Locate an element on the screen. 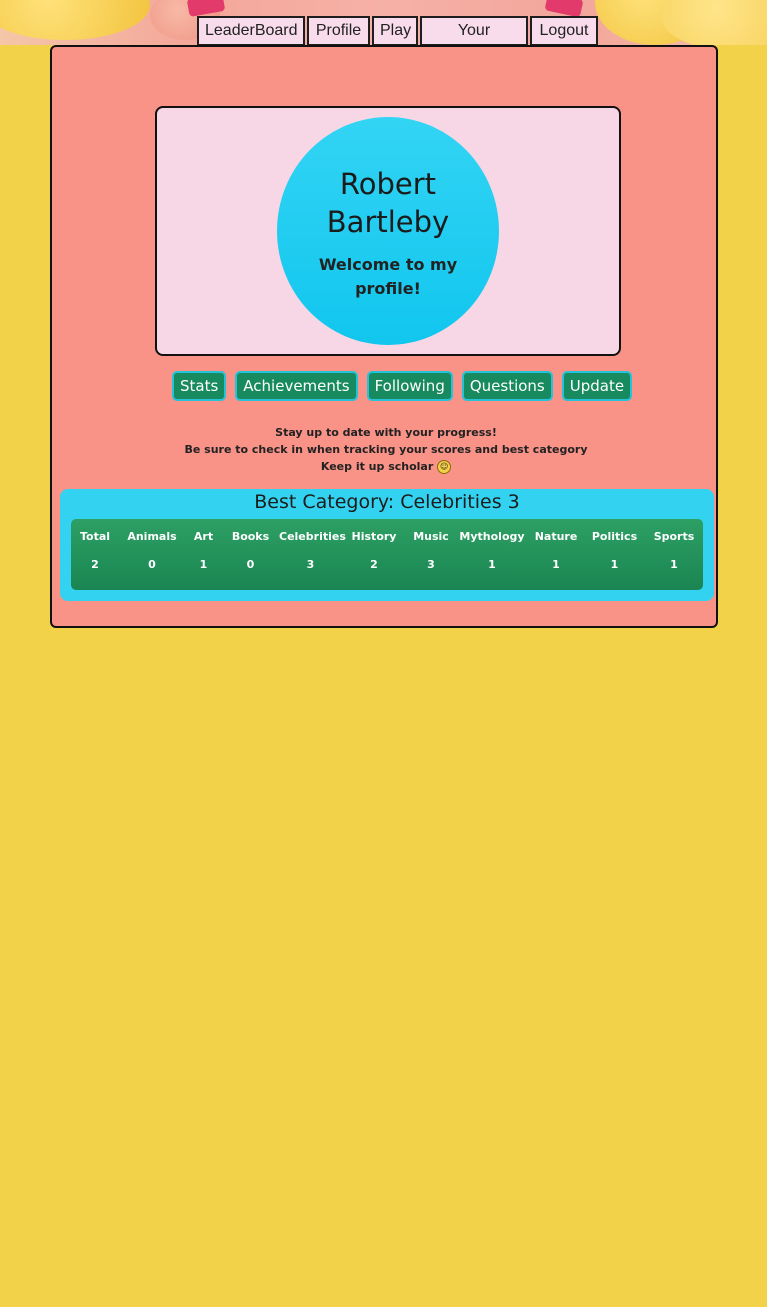 The width and height of the screenshot is (767, 1307). message-line: Stay up to date with your progress! is located at coordinates (386, 432).